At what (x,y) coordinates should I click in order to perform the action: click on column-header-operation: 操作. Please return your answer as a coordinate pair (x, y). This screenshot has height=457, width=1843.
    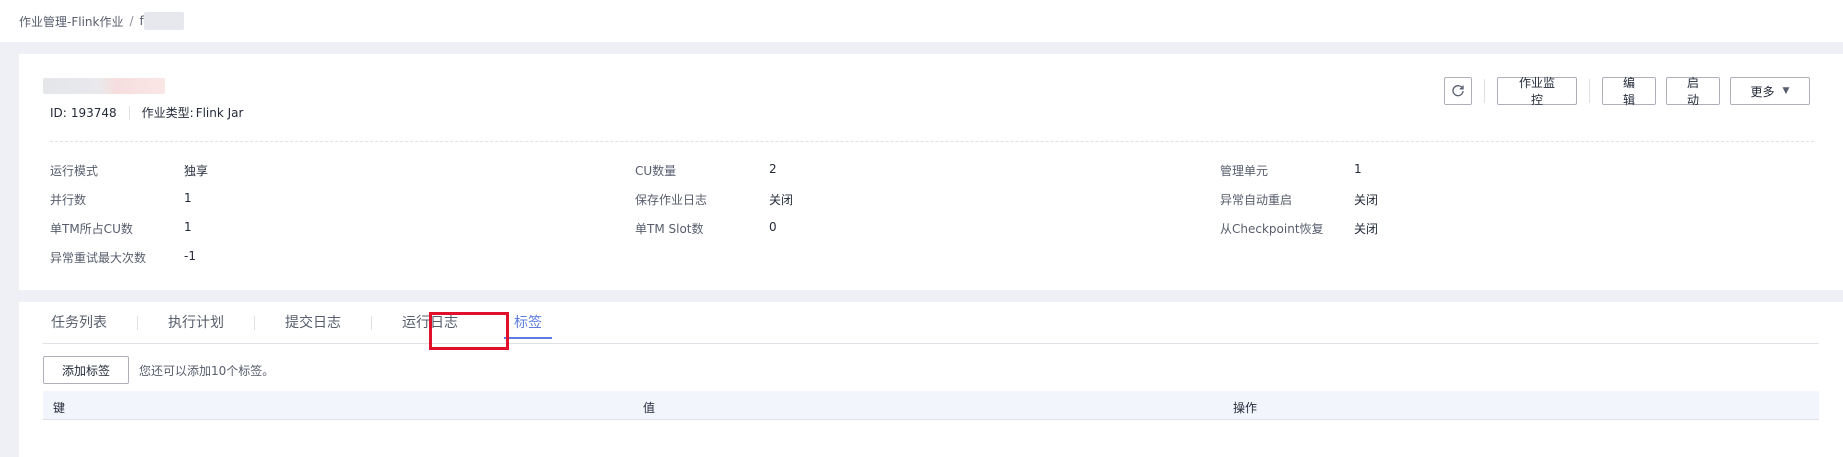
    Looking at the image, I should click on (1245, 408).